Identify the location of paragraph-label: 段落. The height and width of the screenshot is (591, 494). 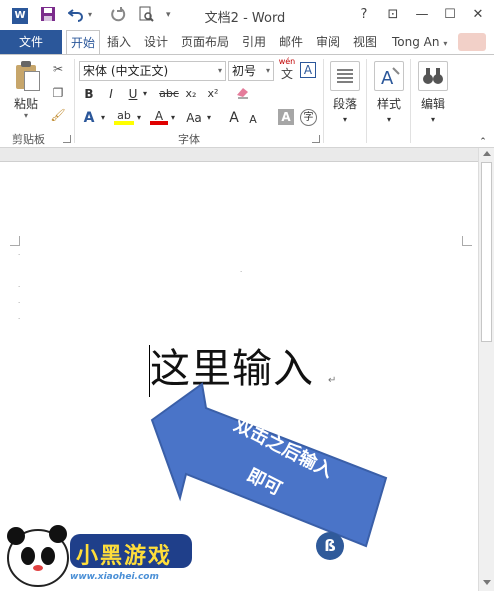
(345, 104).